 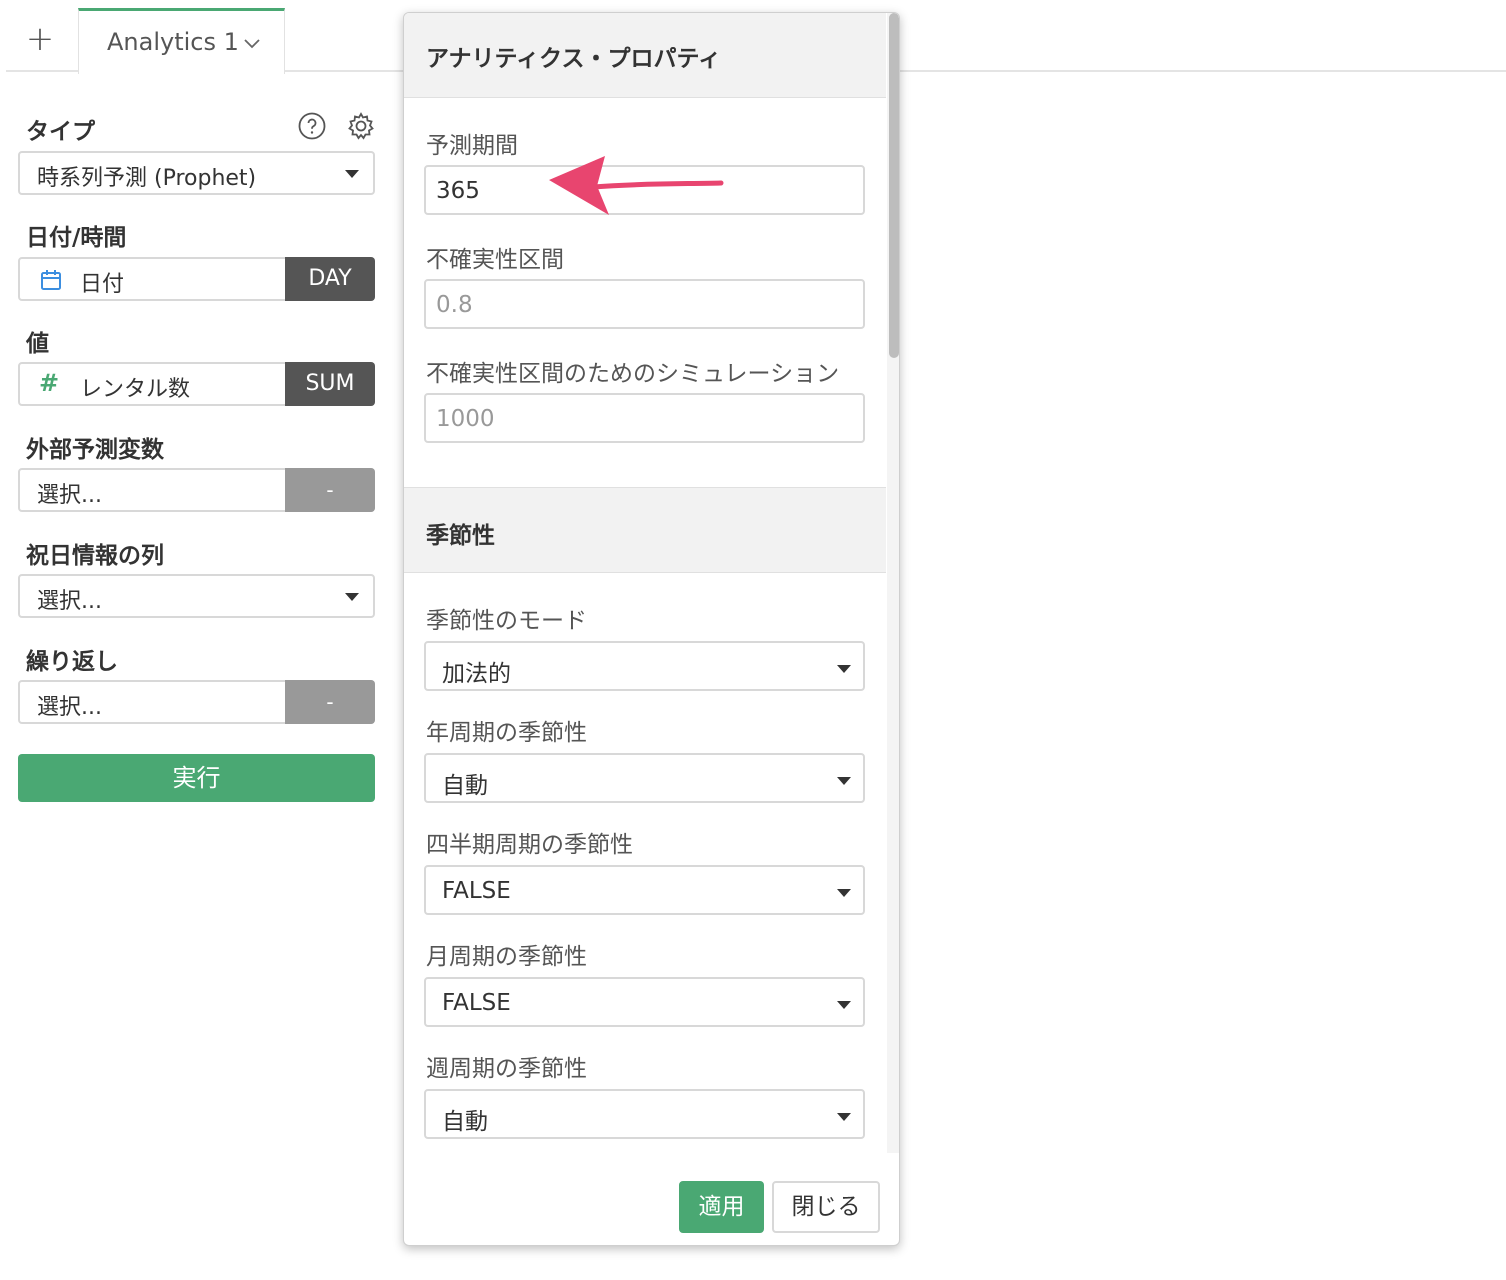 What do you see at coordinates (506, 621) in the screenshot?
I see `seasonality-mode-label: 季節性のモード` at bounding box center [506, 621].